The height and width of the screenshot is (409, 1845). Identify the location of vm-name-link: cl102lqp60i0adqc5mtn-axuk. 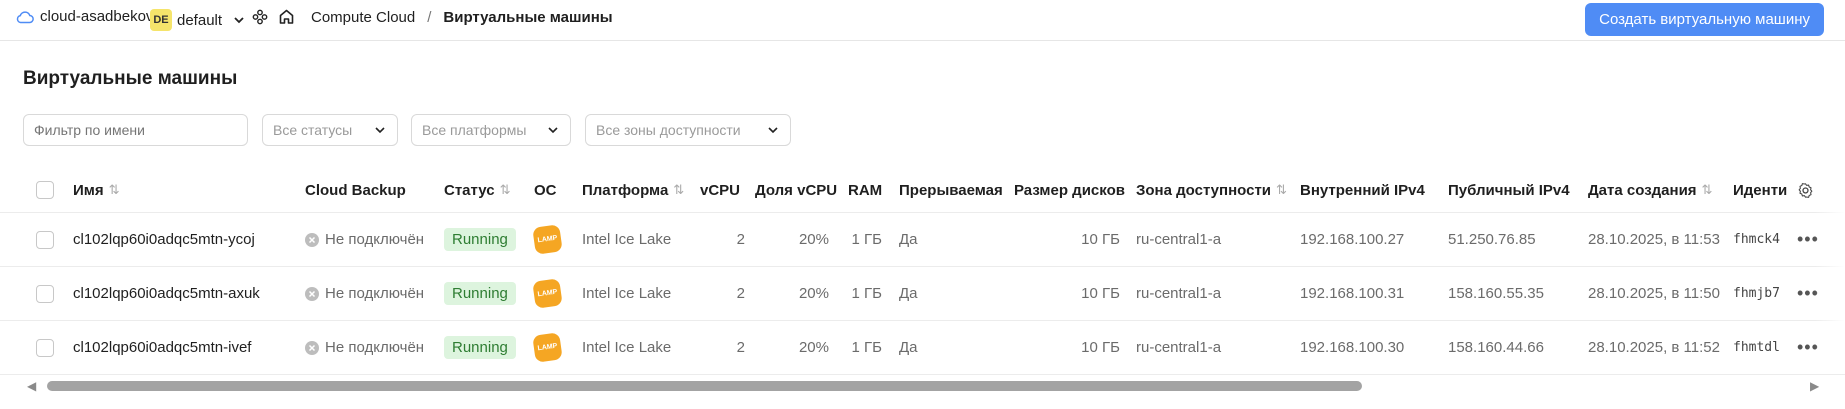
(166, 293).